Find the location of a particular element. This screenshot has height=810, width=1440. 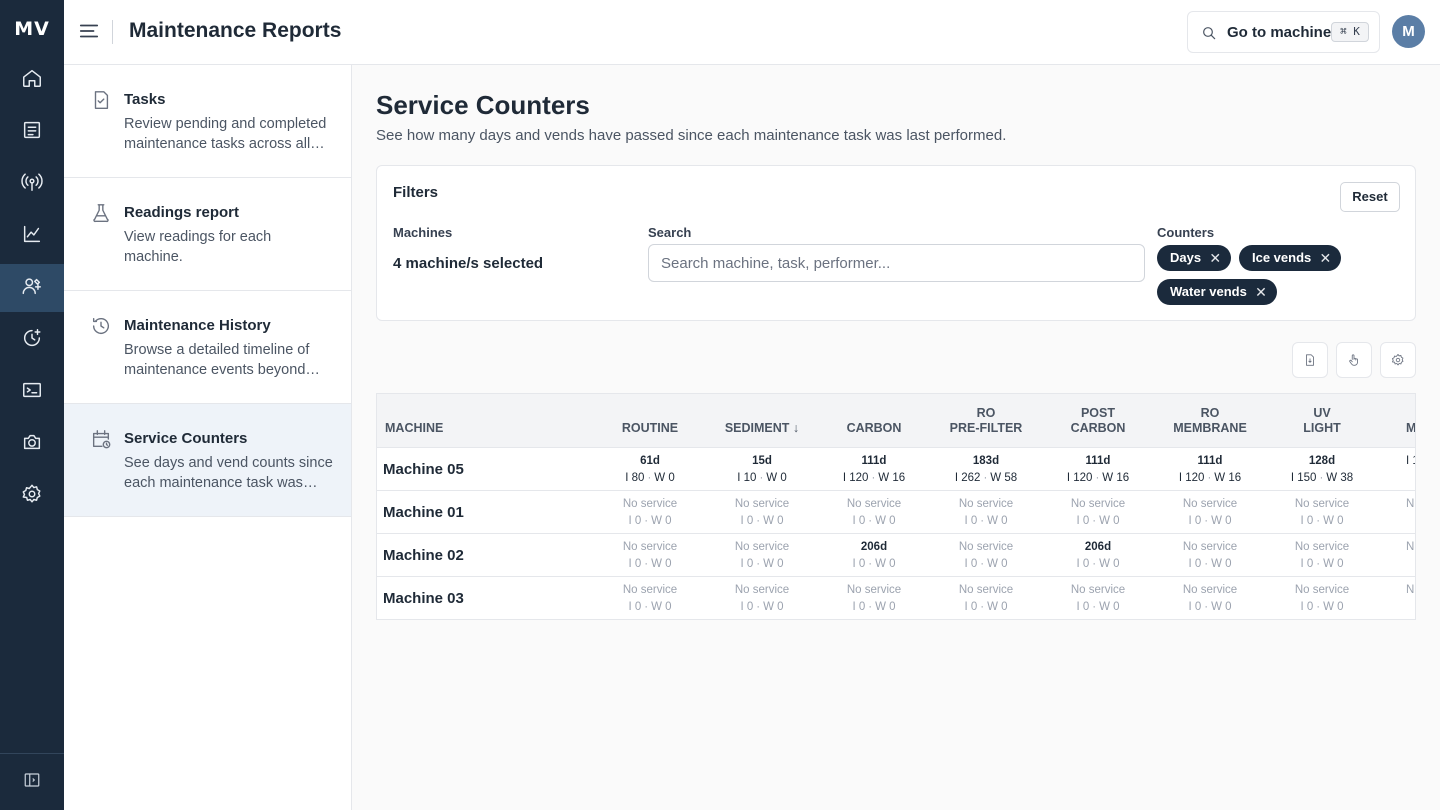

column-header-5: RO Membrane is located at coordinates (1210, 421).